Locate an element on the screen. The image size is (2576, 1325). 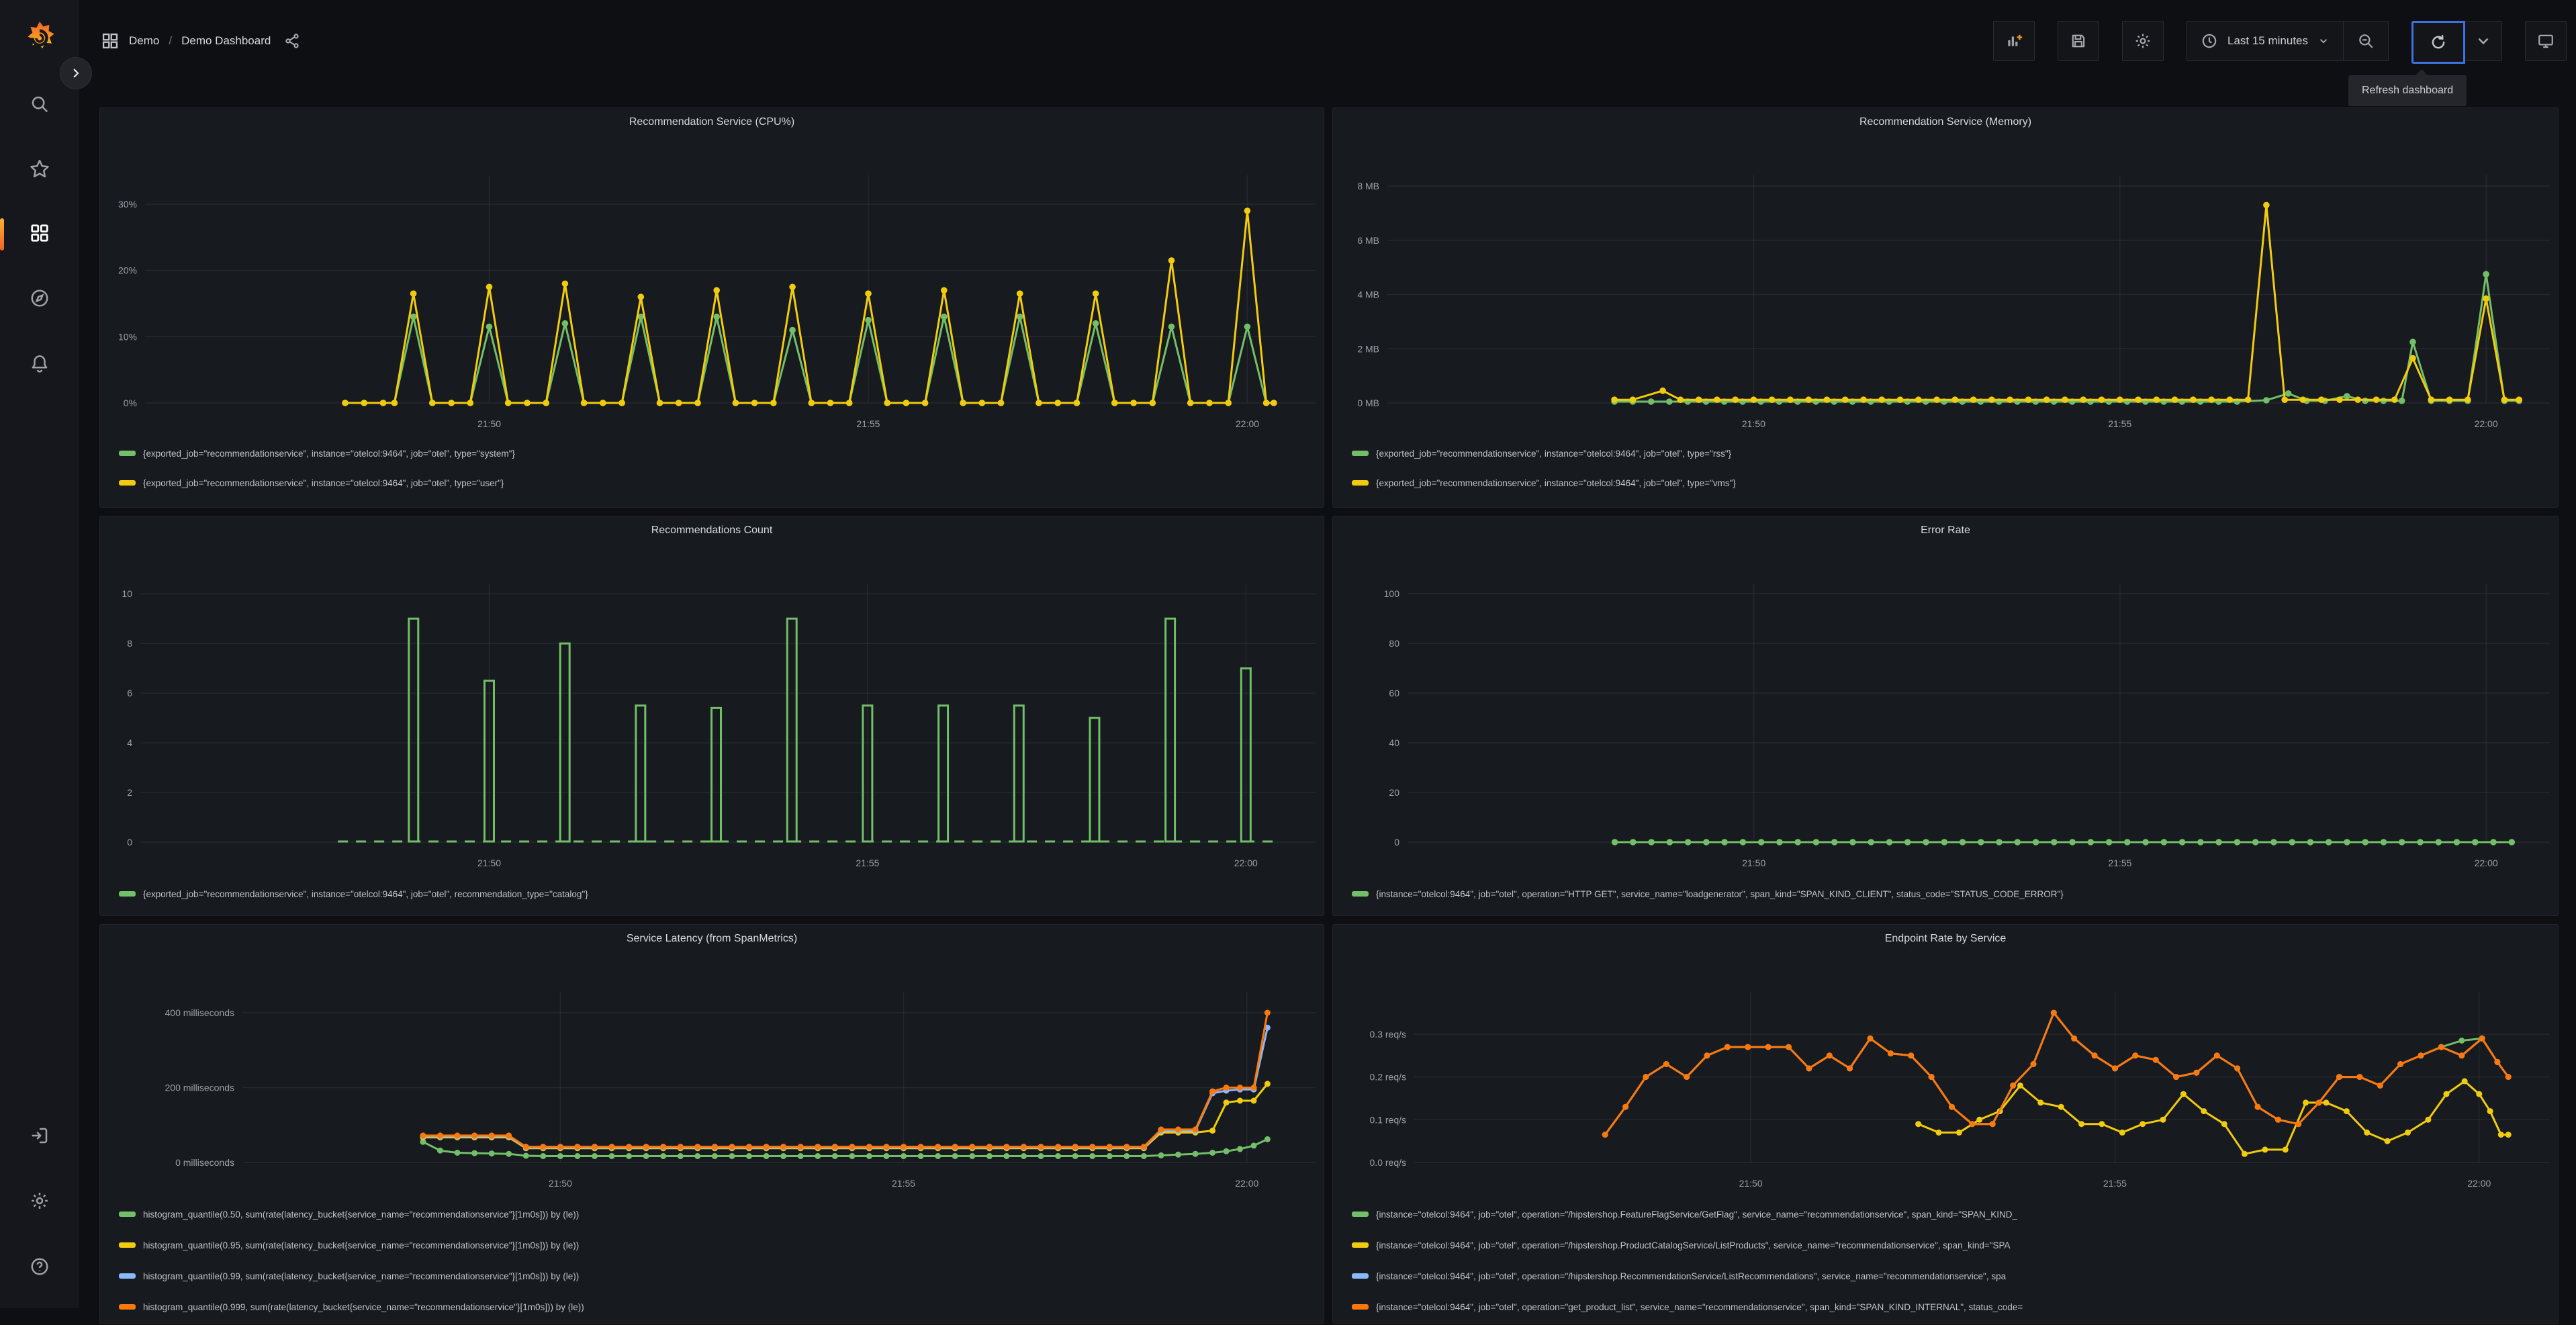
breadcrumb-dashboard-title: Demo Dashboard is located at coordinates (226, 41).